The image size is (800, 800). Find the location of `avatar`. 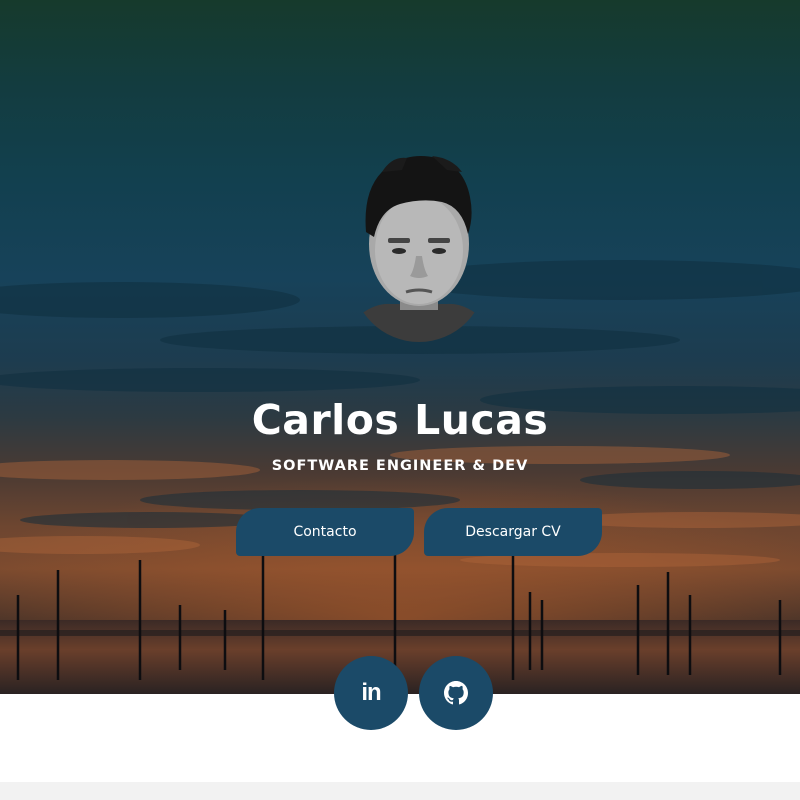

avatar is located at coordinates (419, 247).